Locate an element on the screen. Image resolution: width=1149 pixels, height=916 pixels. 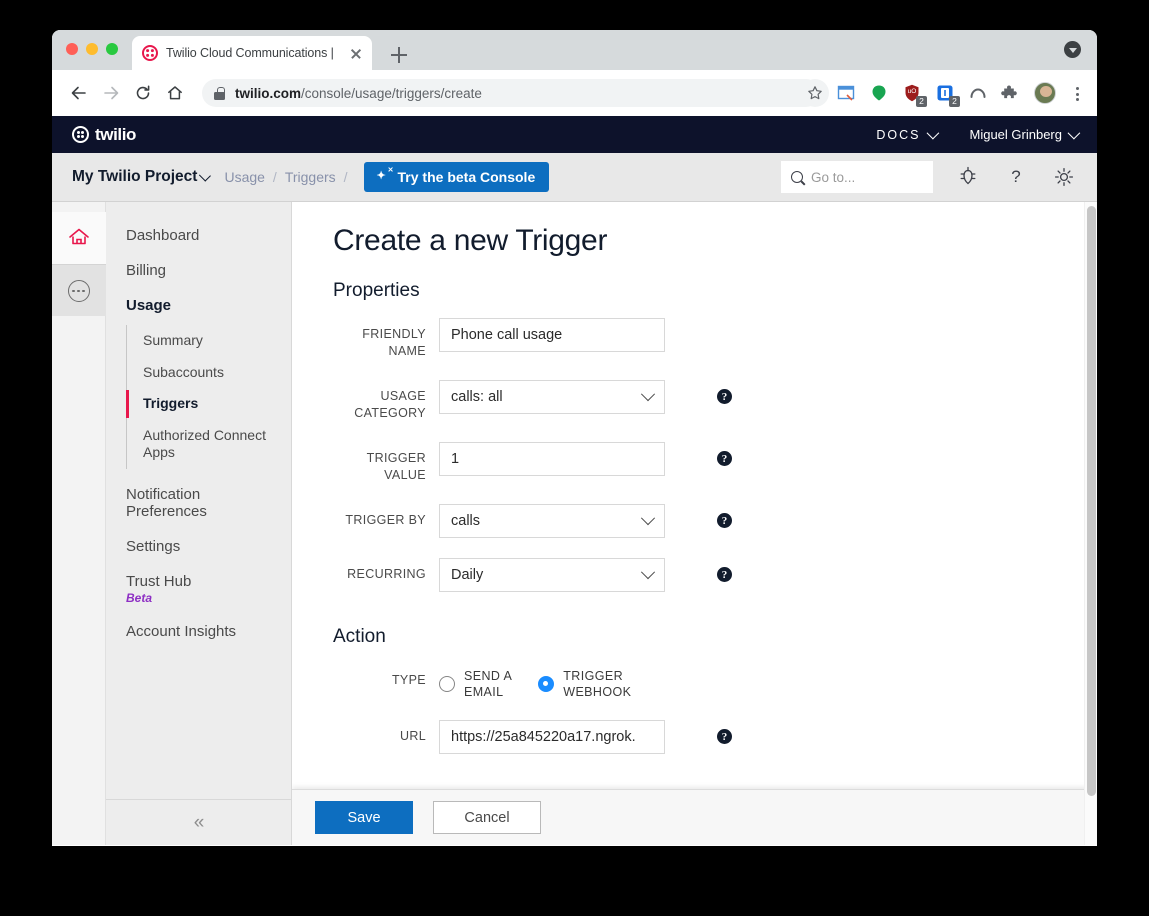
radio-button is located at coordinates (447, 684).